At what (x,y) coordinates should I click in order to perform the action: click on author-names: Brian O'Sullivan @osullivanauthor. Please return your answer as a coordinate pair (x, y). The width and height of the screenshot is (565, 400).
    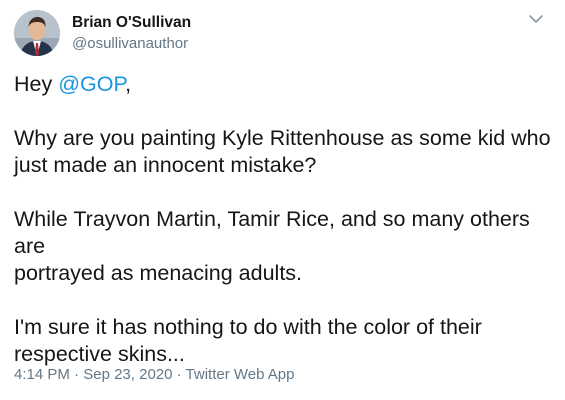
    Looking at the image, I should click on (131, 33).